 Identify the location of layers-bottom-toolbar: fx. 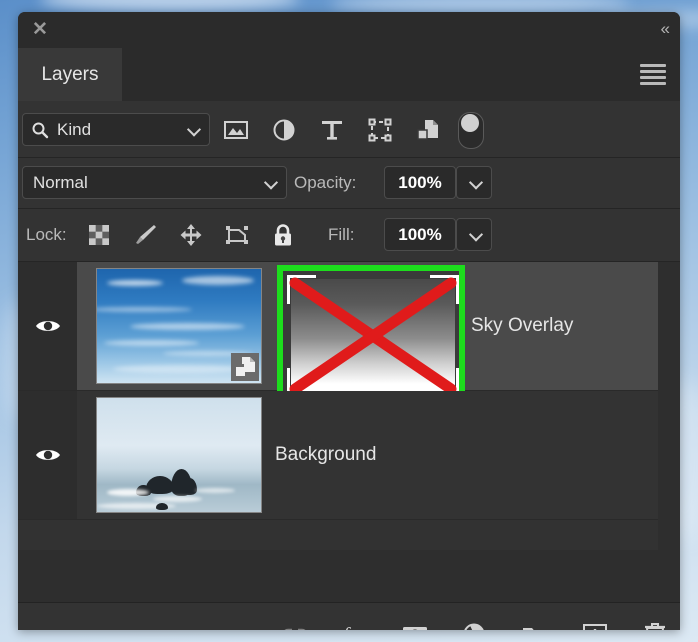
(349, 616).